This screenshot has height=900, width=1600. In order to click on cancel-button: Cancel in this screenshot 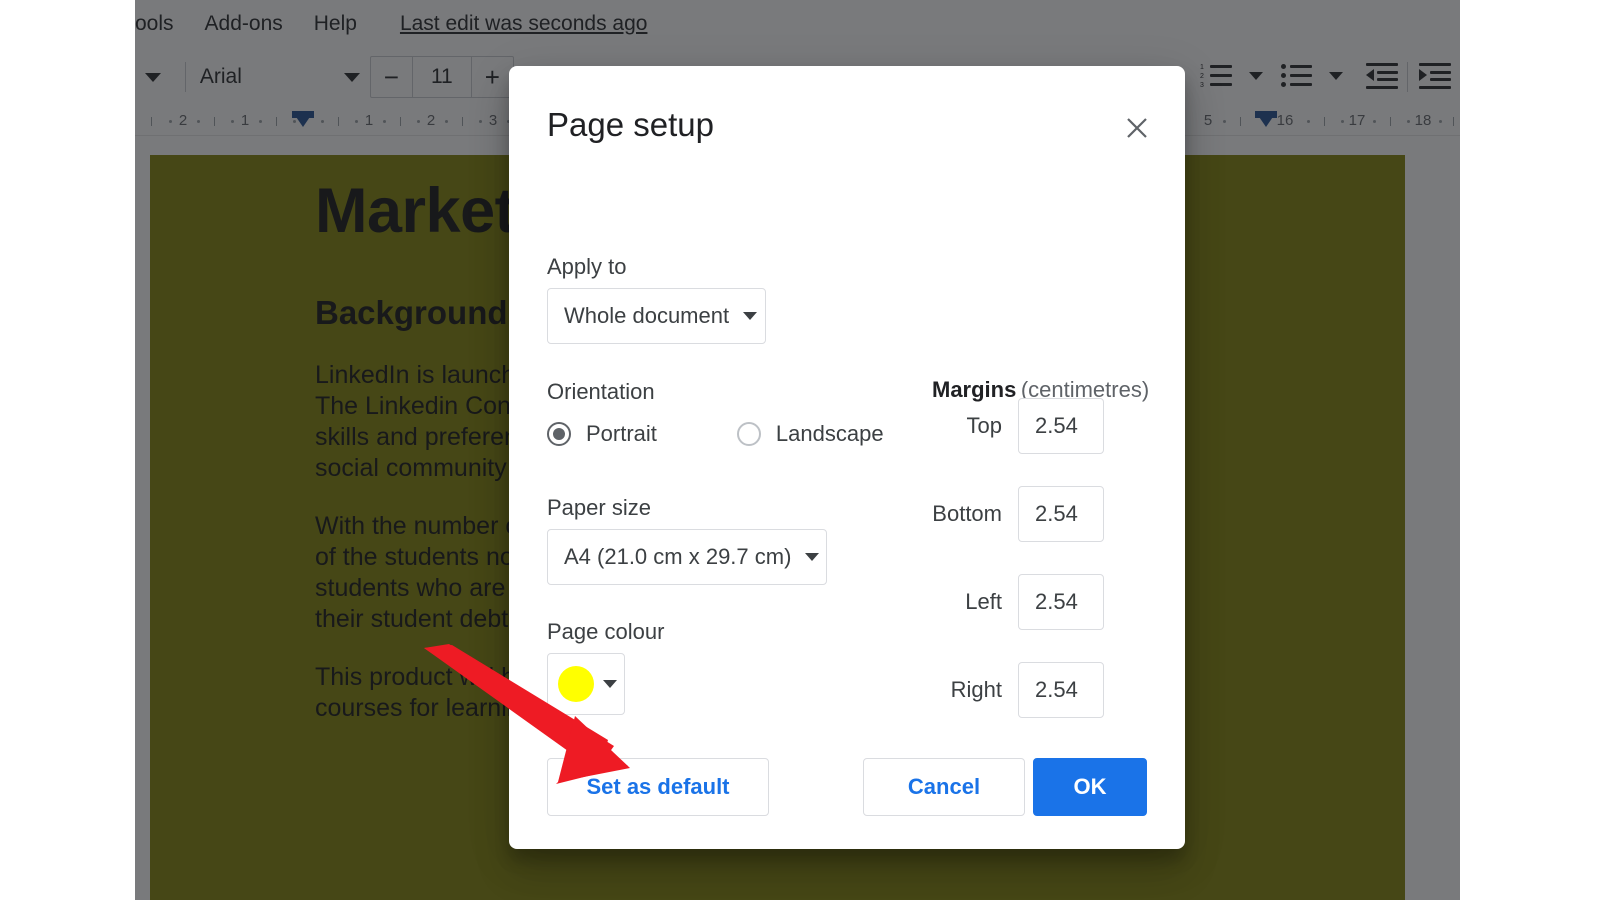, I will do `click(944, 787)`.